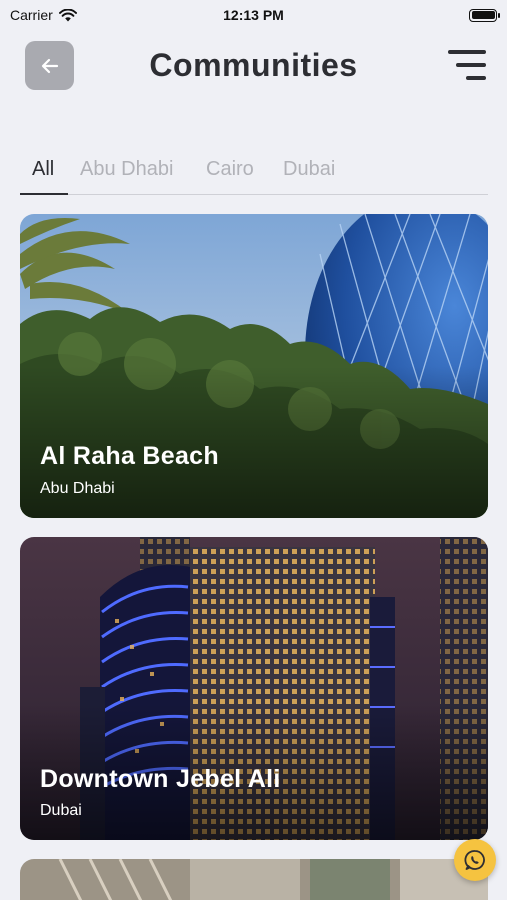 The height and width of the screenshot is (900, 507). I want to click on tab-dubai: Dubai, so click(309, 169).